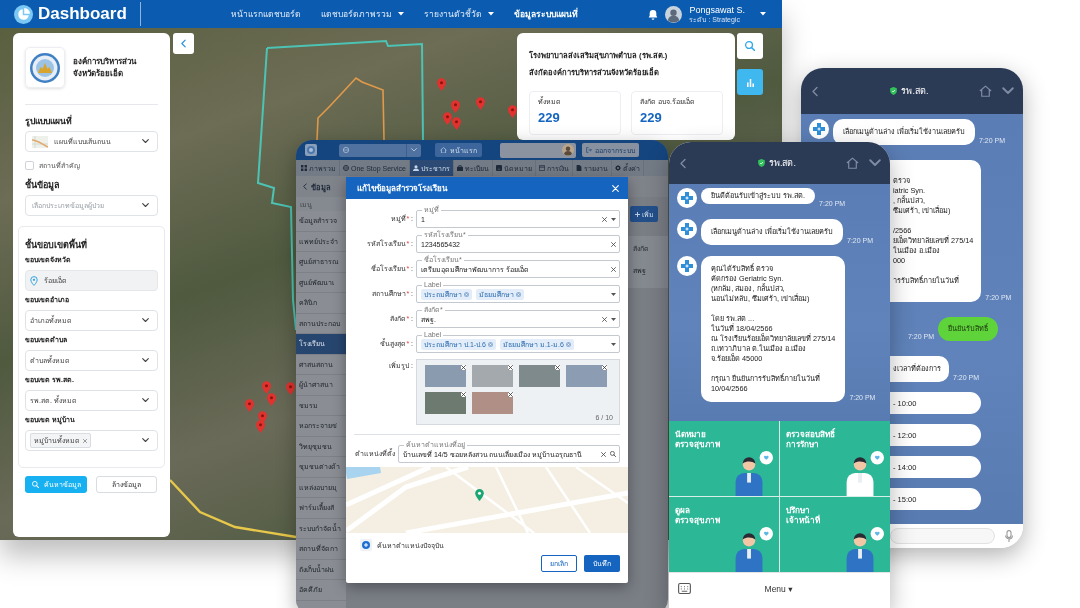  Describe the element at coordinates (578, 168) in the screenshot. I see `document-icon` at that location.